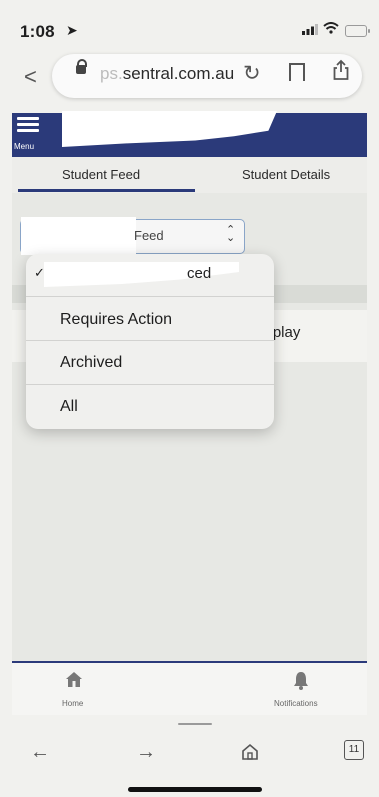  I want to click on browser-back-icon: ←, so click(40, 752).